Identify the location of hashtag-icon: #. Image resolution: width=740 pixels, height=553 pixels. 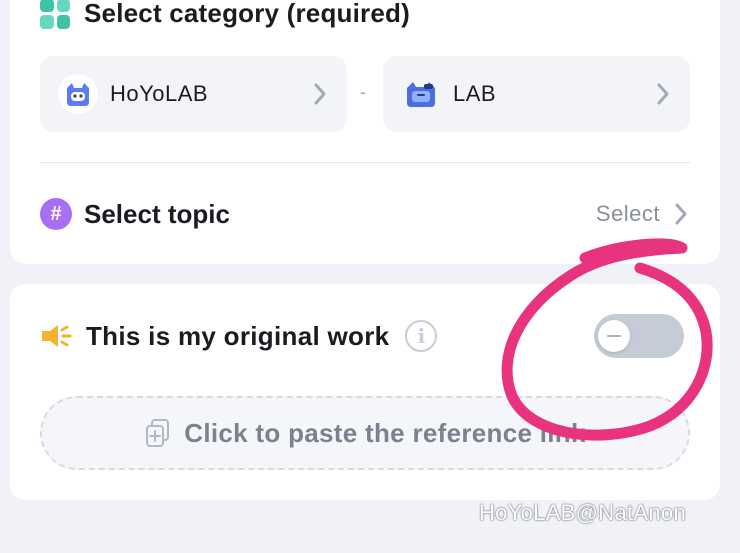
(56, 214).